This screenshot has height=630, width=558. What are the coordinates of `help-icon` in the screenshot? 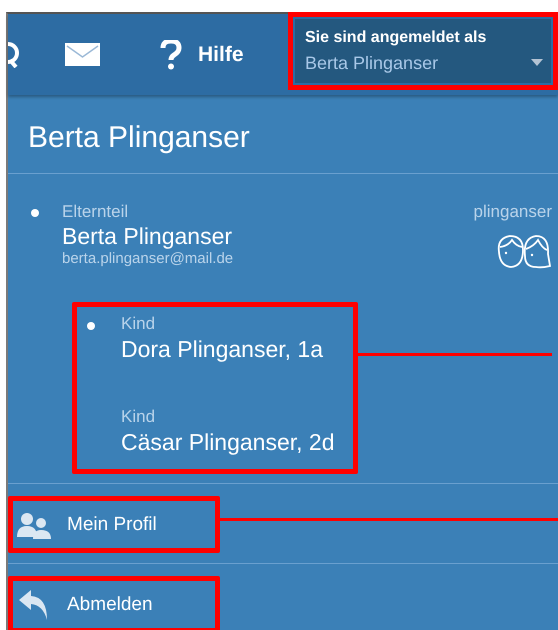 It's located at (171, 55).